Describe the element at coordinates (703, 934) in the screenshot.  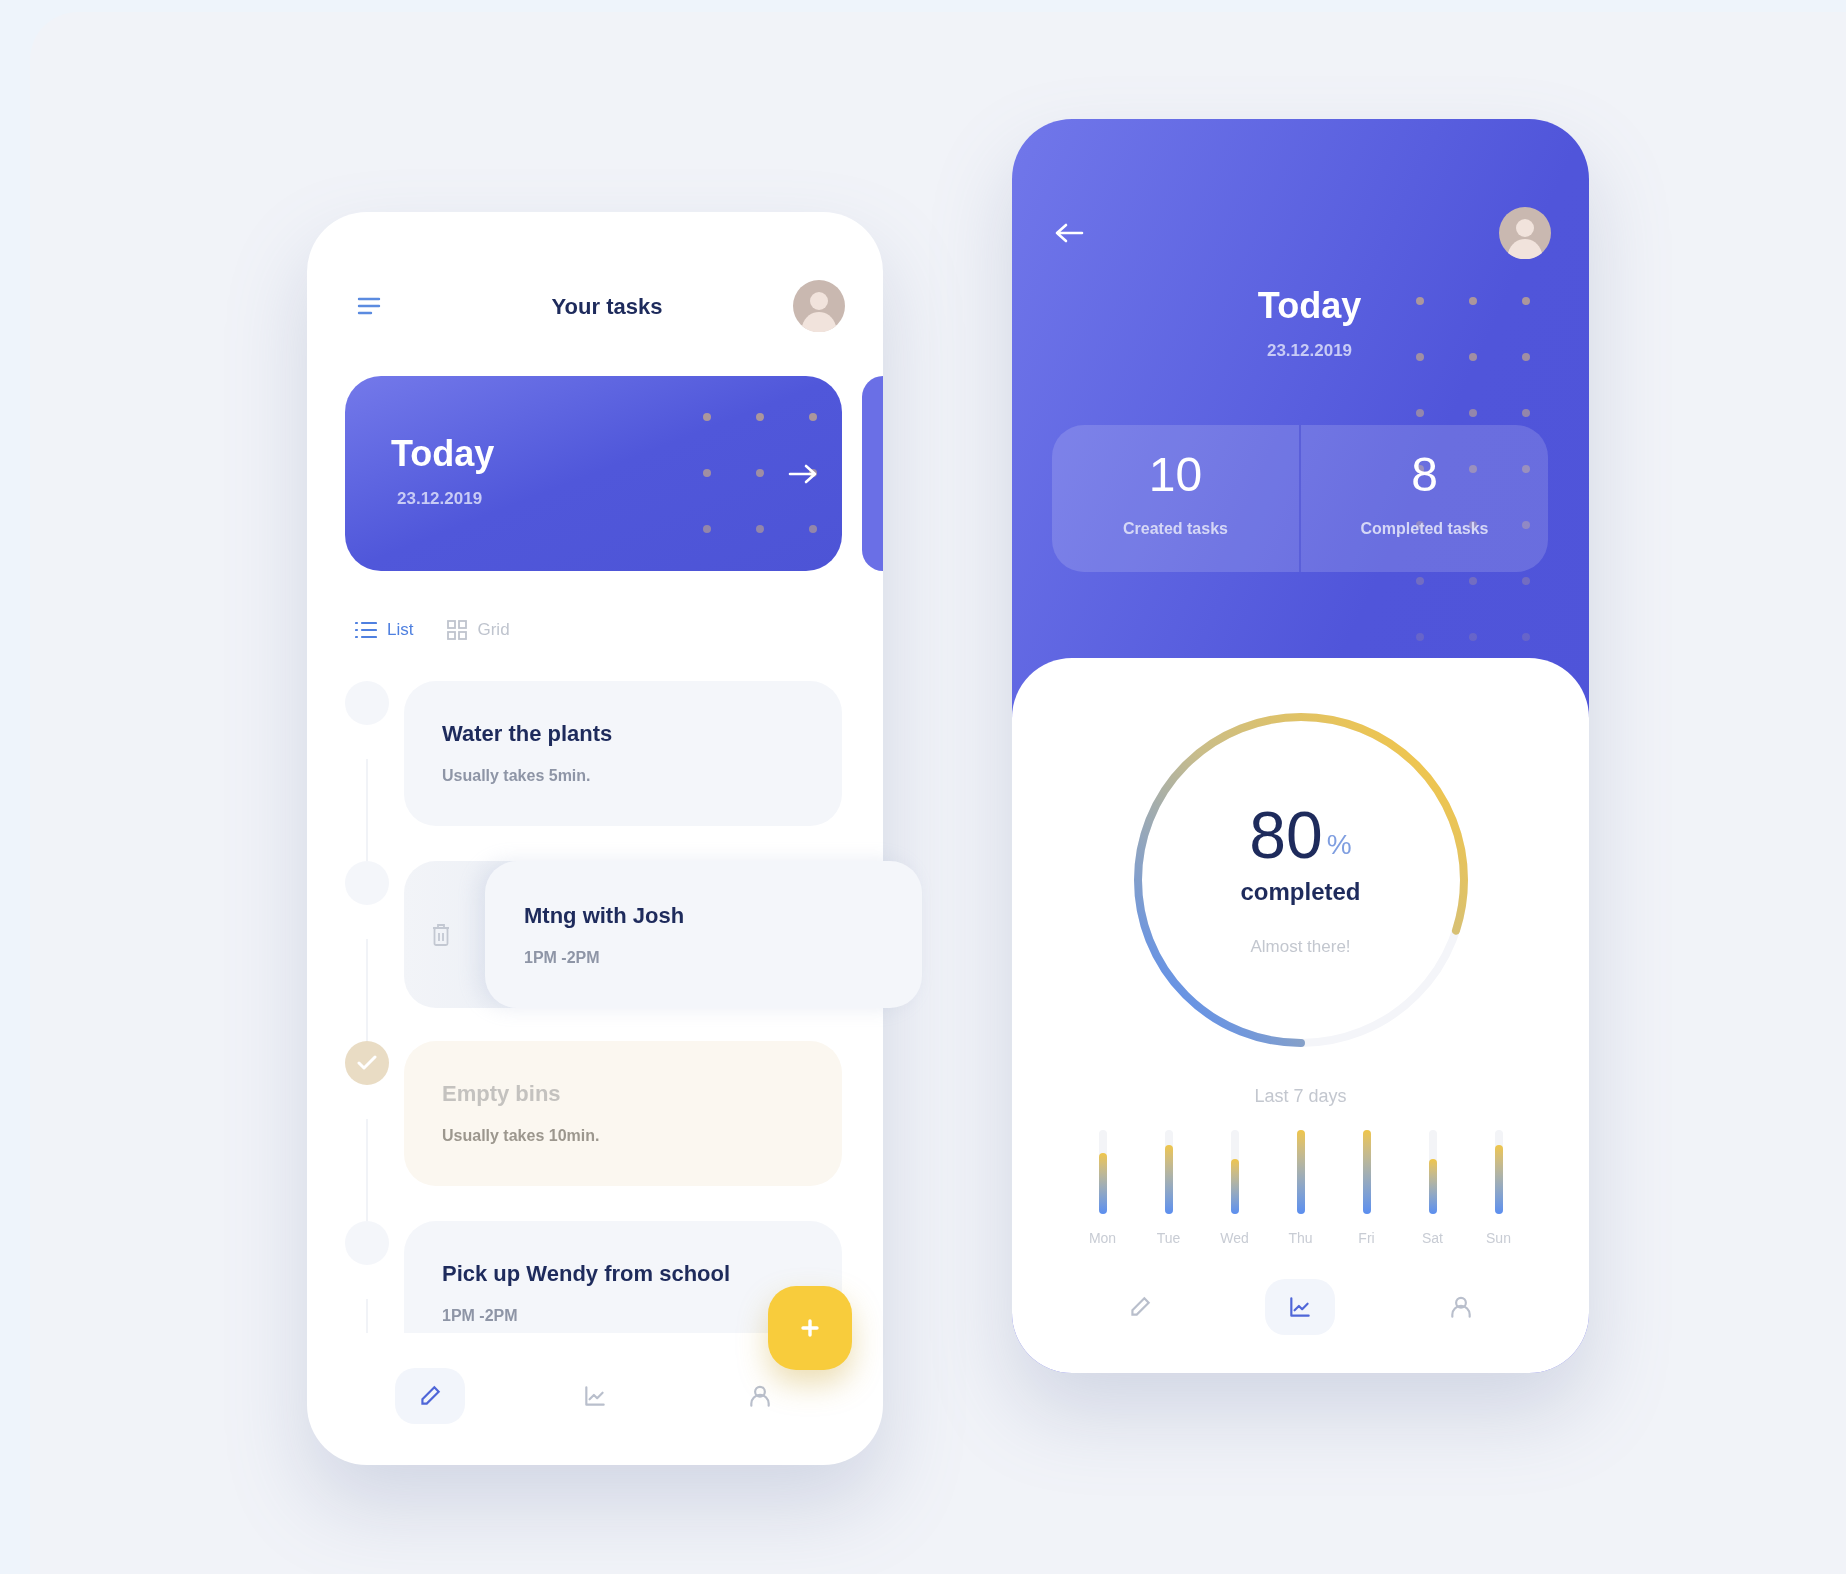
I see `task-card: Mtng with Josh 1PM -2PM` at that location.